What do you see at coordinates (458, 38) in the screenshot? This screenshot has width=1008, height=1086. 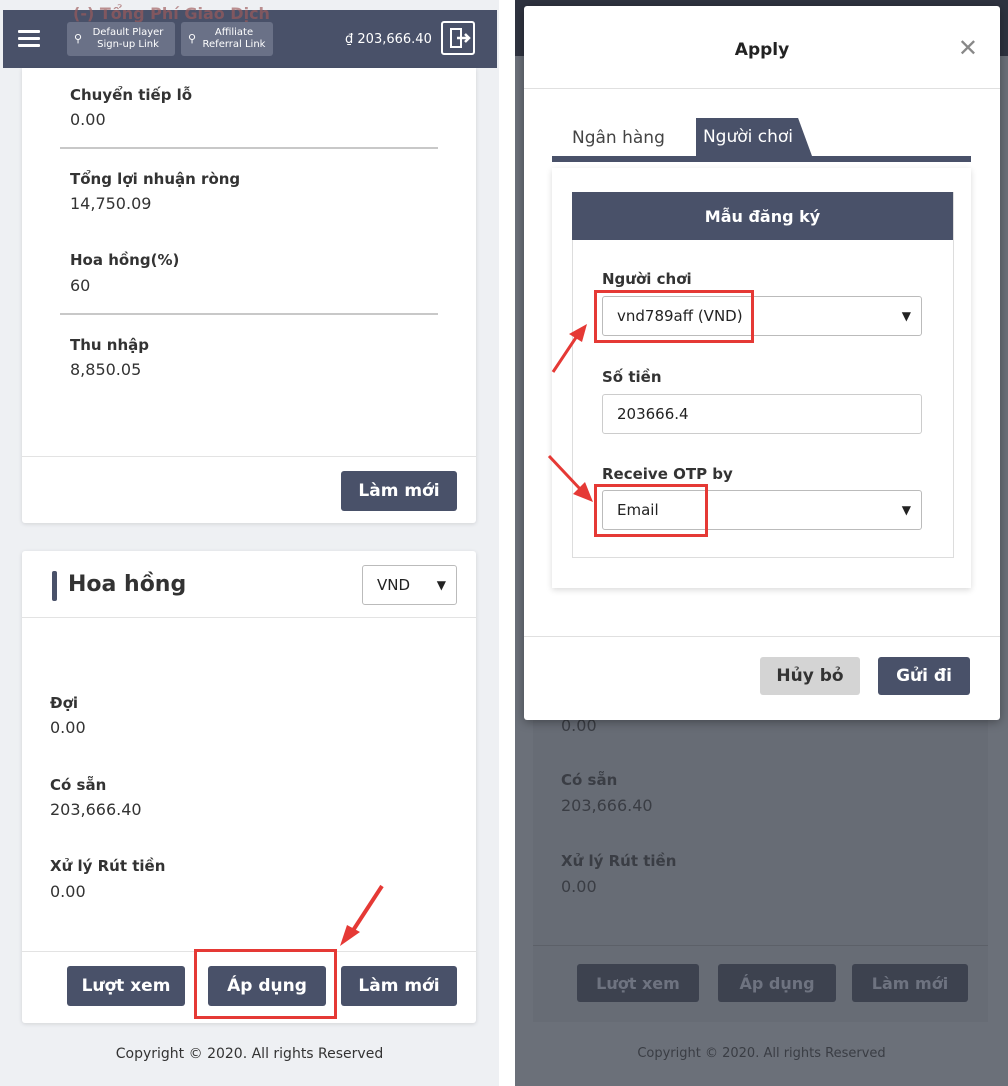 I see `logout-icon` at bounding box center [458, 38].